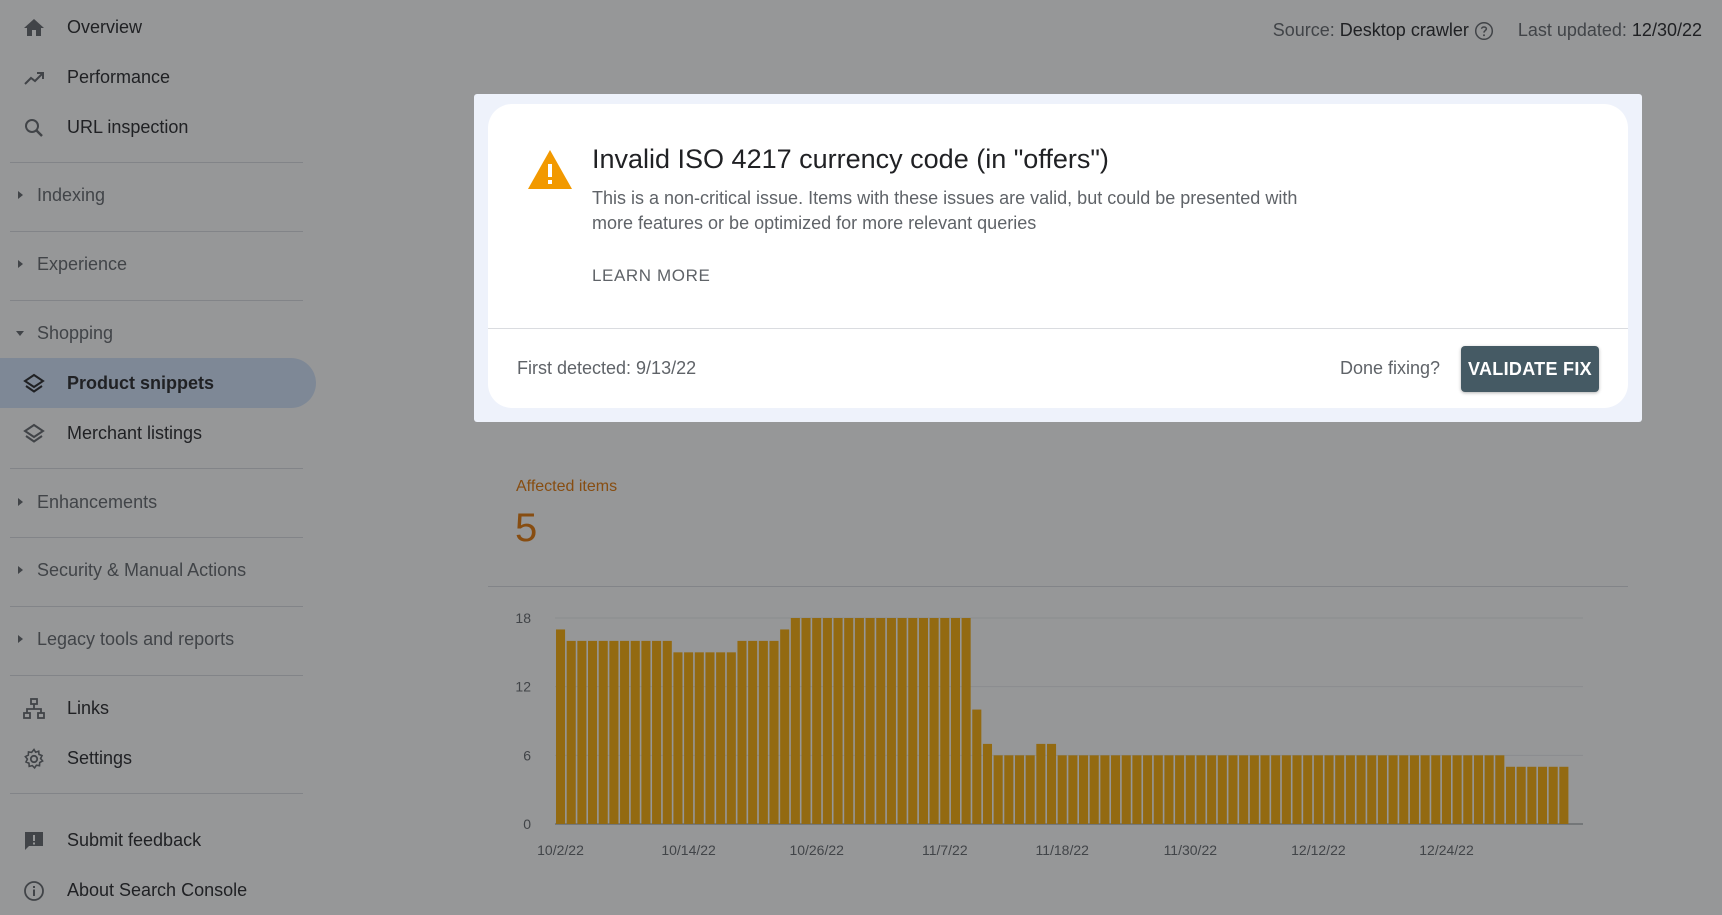 The image size is (1722, 915). I want to click on done-fixing-text: Done fixing?, so click(1390, 368).